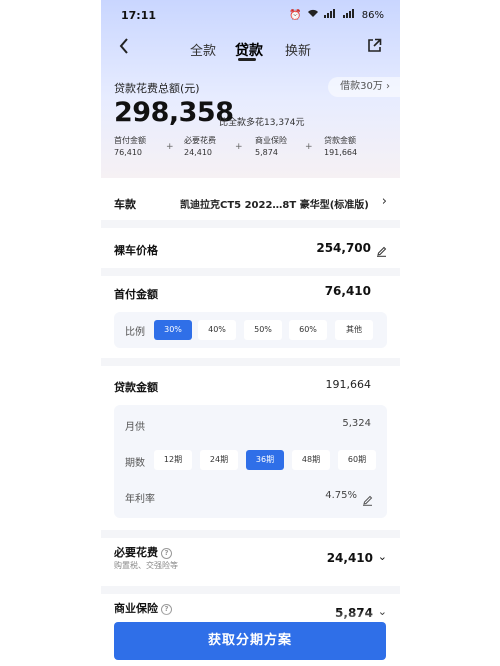 The width and height of the screenshot is (500, 666). What do you see at coordinates (343, 248) in the screenshot?
I see `car-price-value: 254,700` at bounding box center [343, 248].